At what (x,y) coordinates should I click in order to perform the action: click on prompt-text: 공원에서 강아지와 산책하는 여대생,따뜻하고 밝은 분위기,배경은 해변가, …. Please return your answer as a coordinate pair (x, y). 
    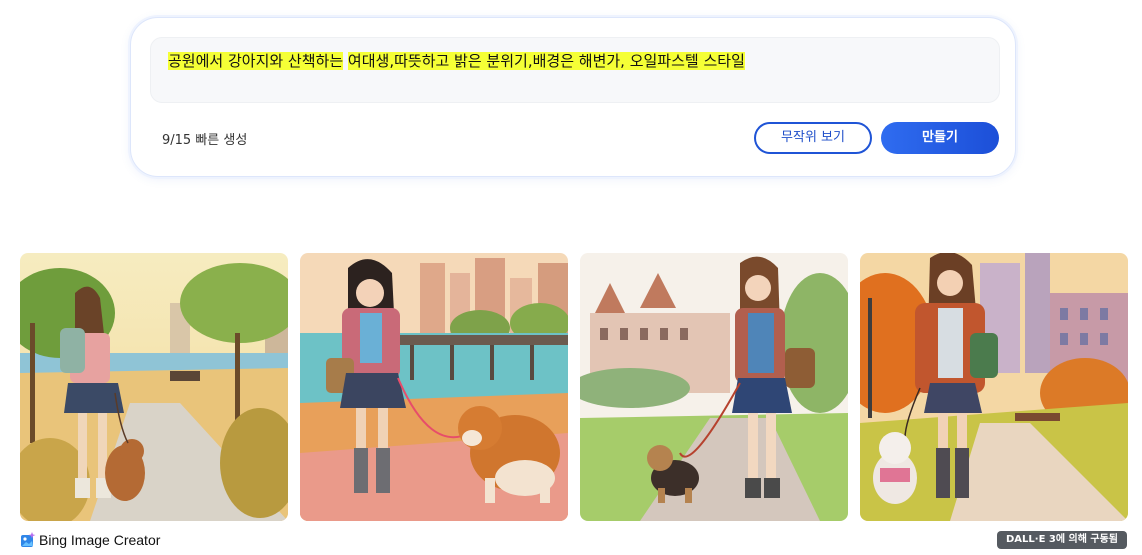
    Looking at the image, I should click on (456, 61).